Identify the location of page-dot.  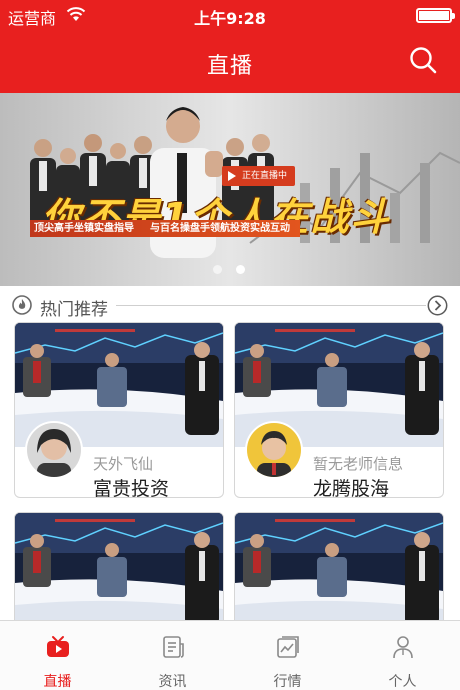
(217, 269).